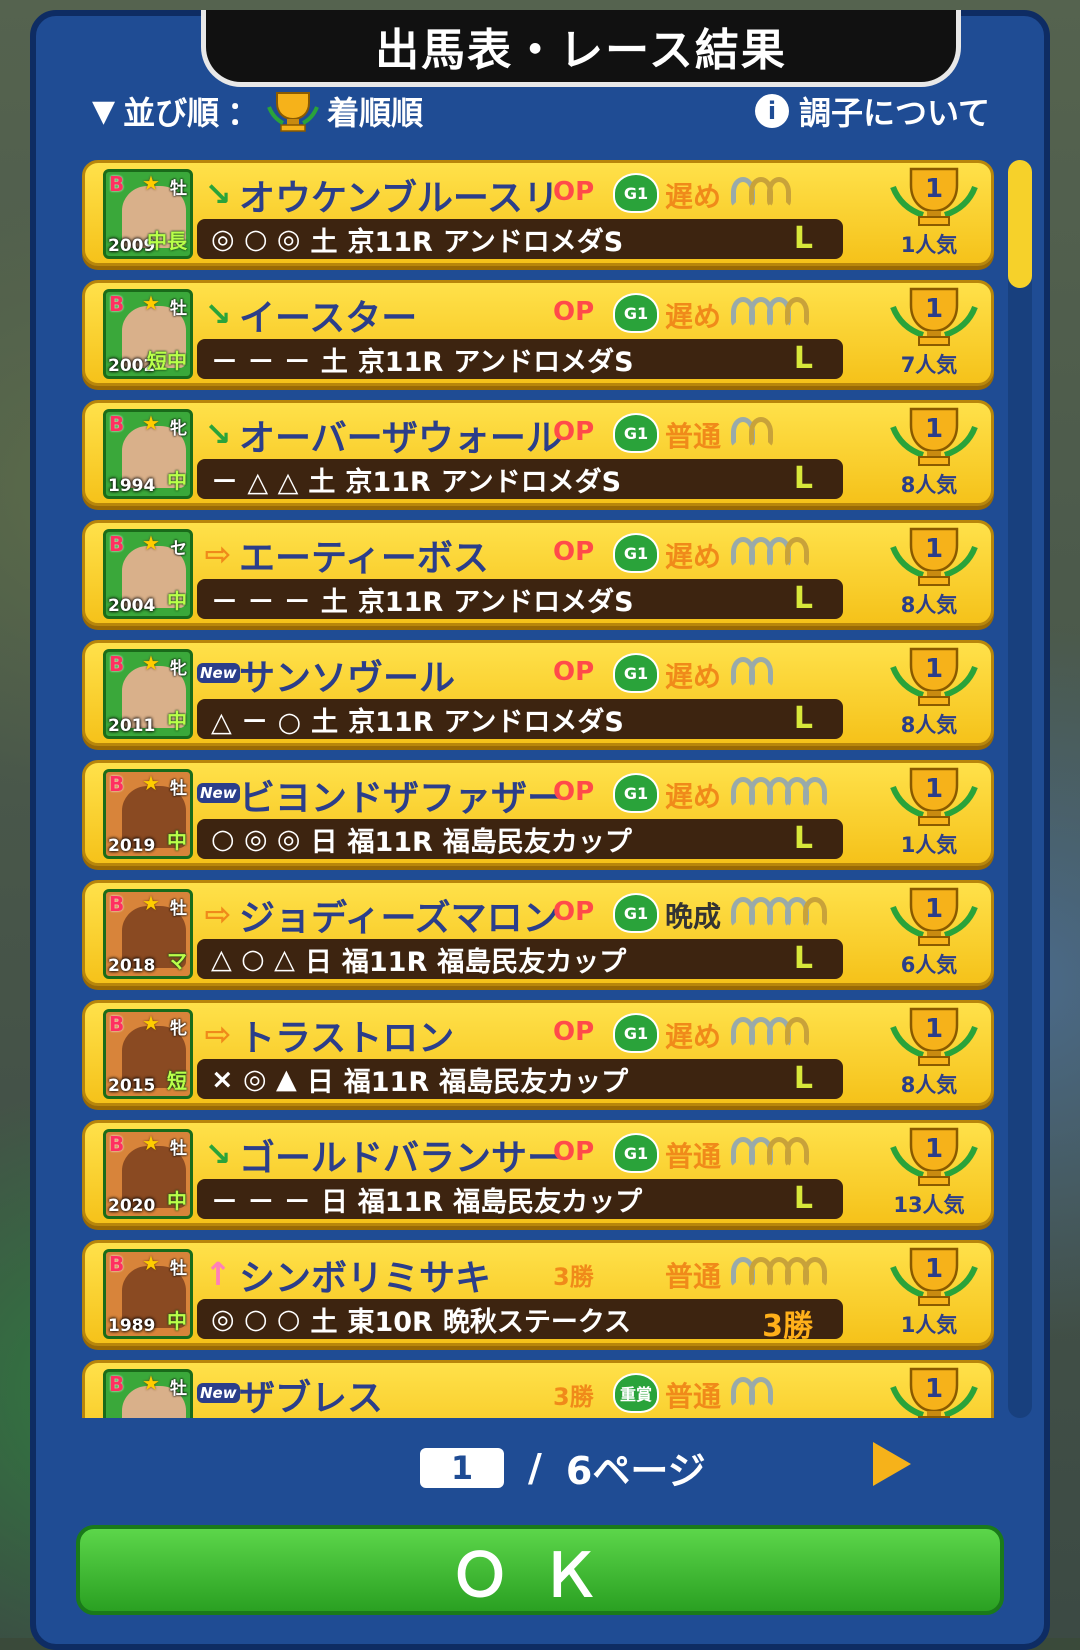  I want to click on horse-portrait: B ★ 牝 2011 中, so click(148, 694).